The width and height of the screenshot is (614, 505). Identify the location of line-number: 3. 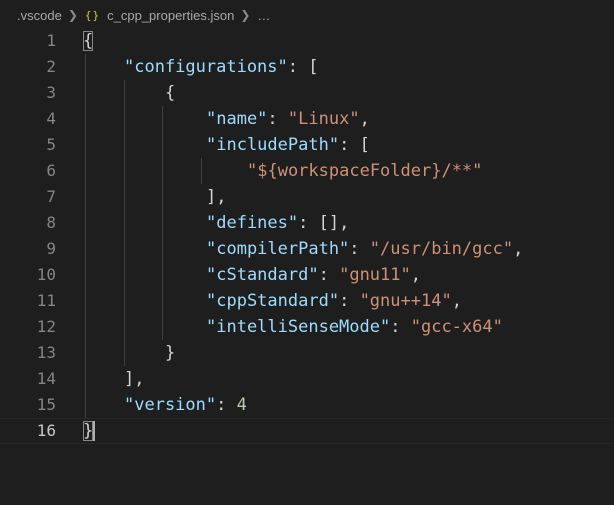
(51, 92).